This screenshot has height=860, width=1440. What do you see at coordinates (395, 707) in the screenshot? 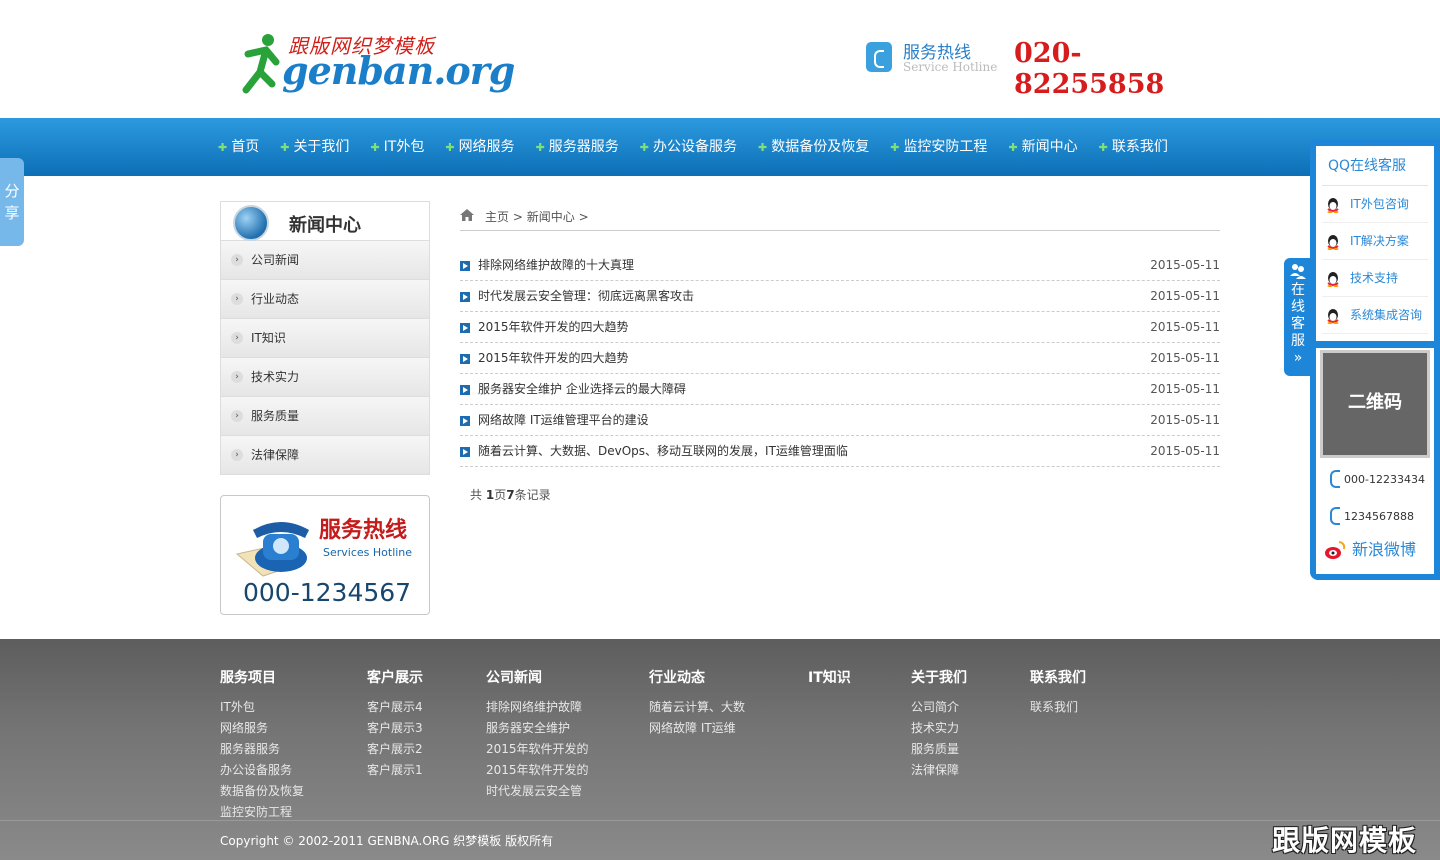
I see `footer-link: 客户展示4` at bounding box center [395, 707].